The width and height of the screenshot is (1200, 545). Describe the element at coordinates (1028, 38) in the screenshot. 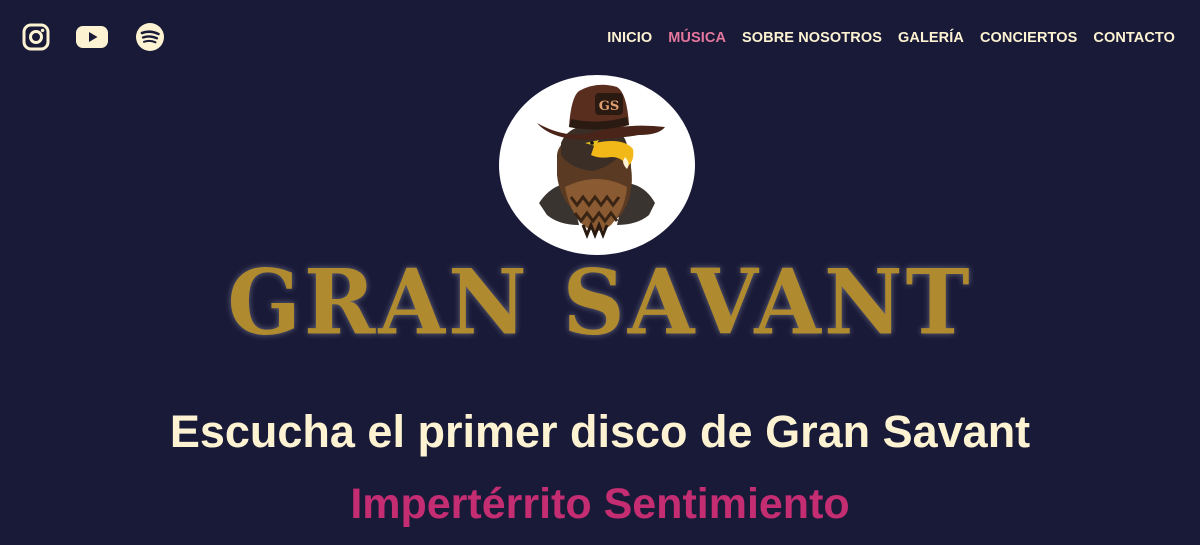

I see `nav-item-conciertos: CONCIERTOS` at that location.